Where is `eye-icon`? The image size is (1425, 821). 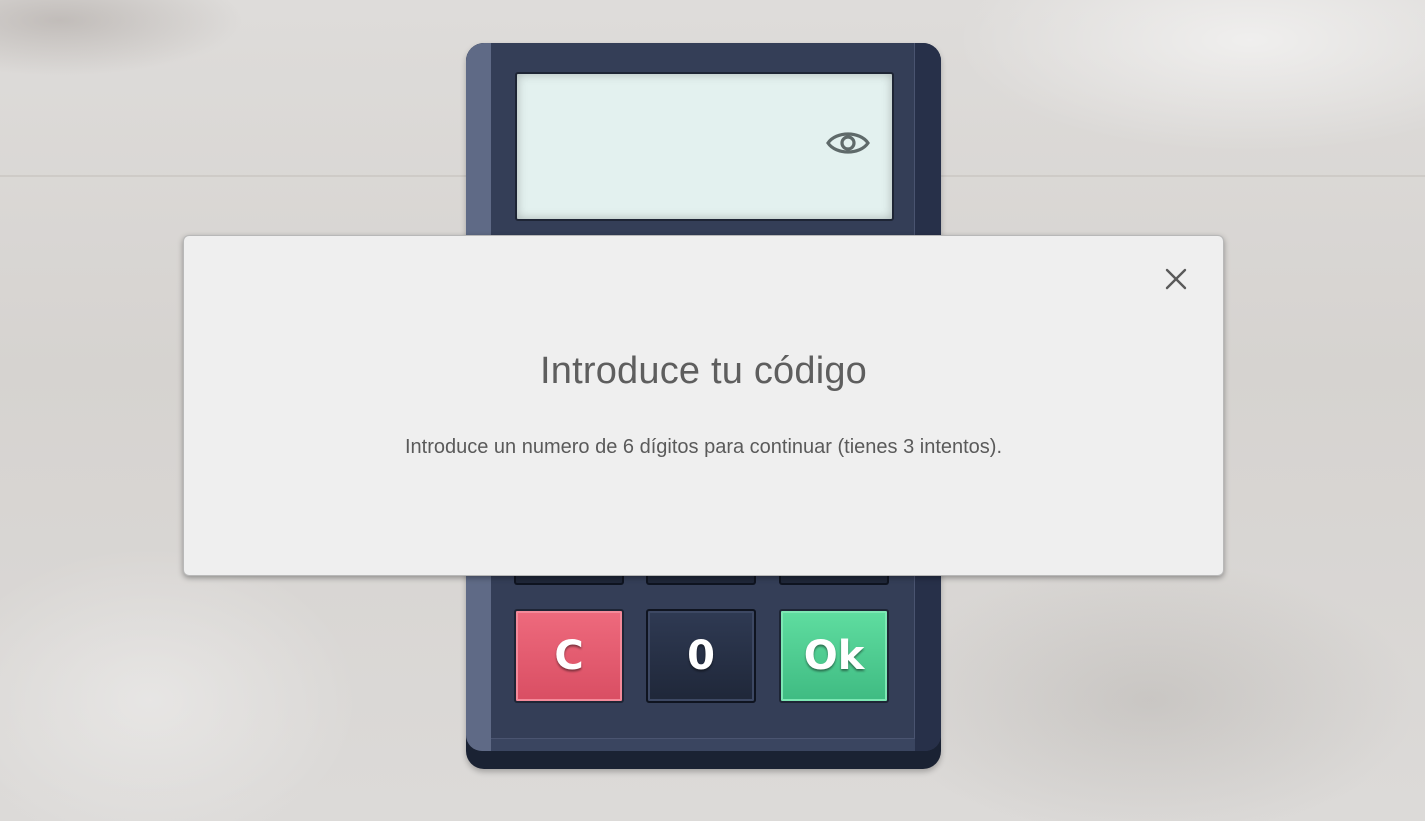
eye-icon is located at coordinates (848, 143).